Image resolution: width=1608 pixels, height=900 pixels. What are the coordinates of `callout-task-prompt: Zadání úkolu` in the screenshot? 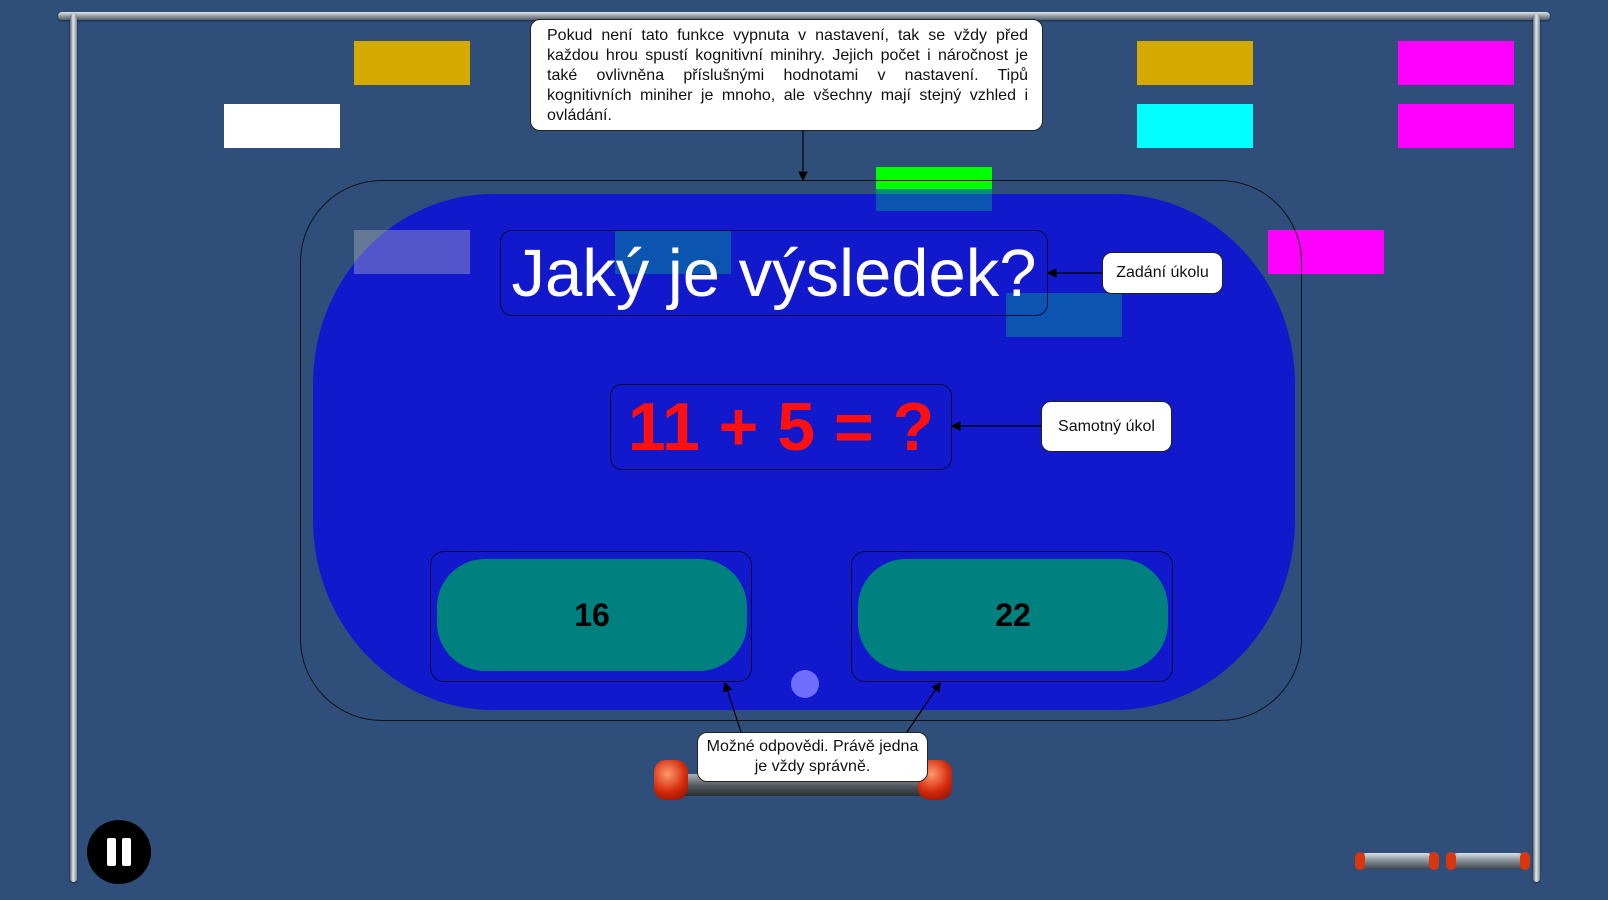 It's located at (1162, 273).